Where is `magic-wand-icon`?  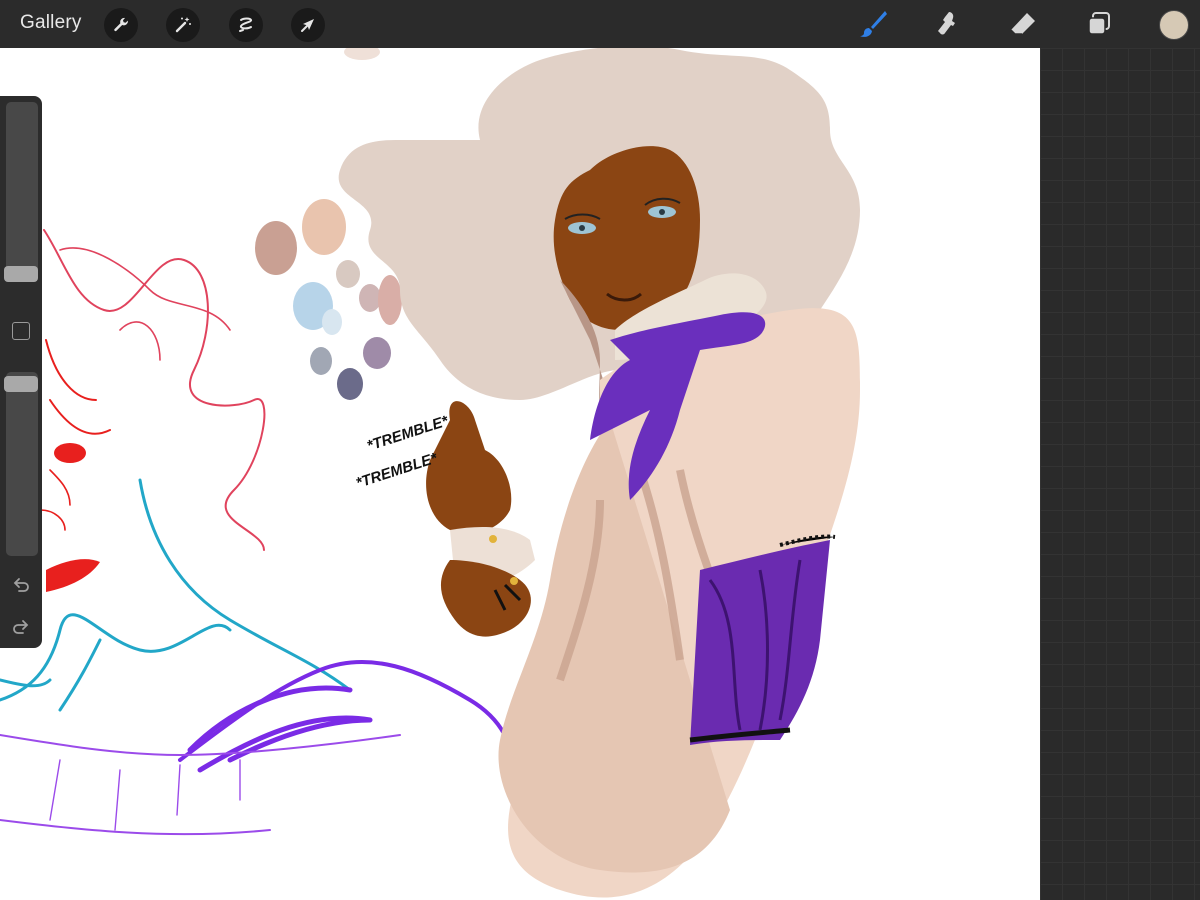
magic-wand-icon is located at coordinates (183, 25).